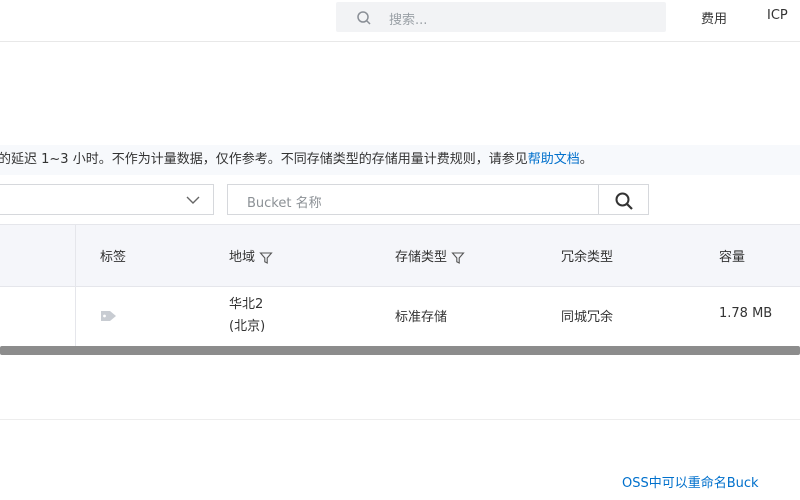 Image resolution: width=800 pixels, height=500 pixels. What do you see at coordinates (242, 257) in the screenshot?
I see `column-header-region-label: 地域` at bounding box center [242, 257].